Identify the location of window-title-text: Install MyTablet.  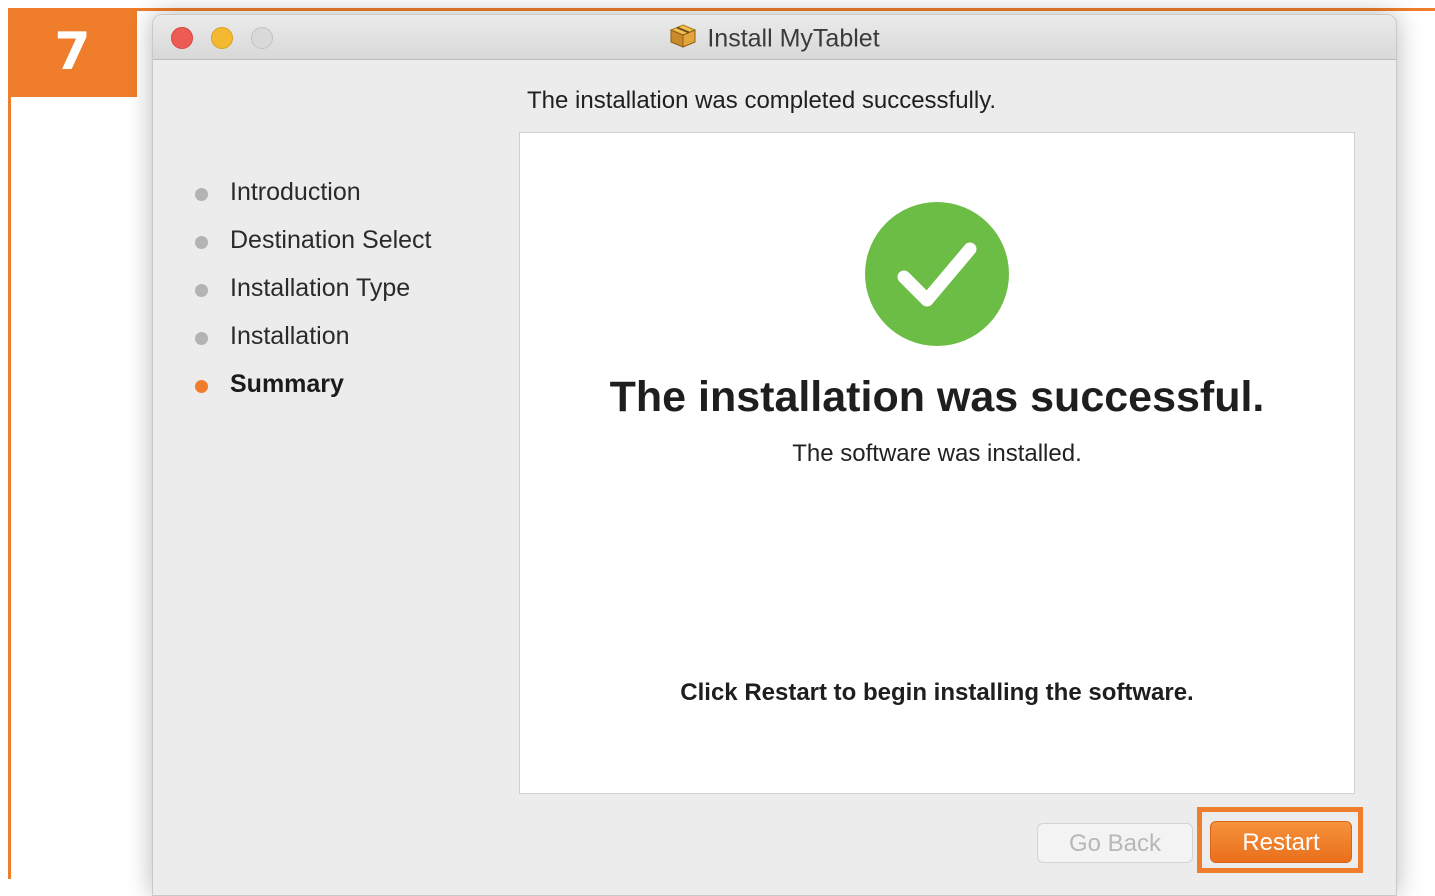
(793, 38).